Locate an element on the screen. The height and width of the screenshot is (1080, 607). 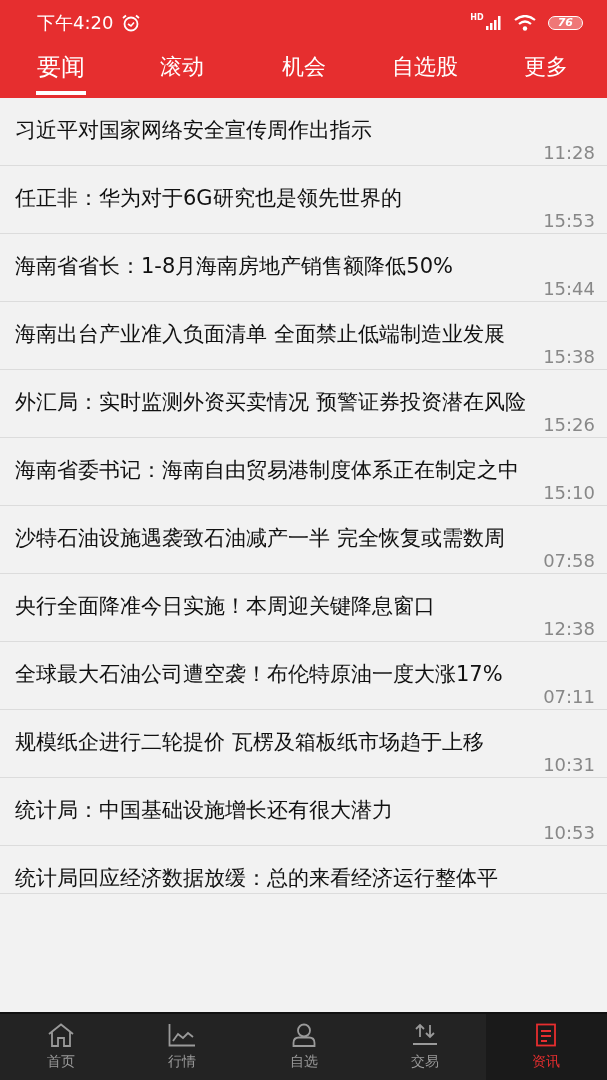
battery-indicator: 76 is located at coordinates (565, 22).